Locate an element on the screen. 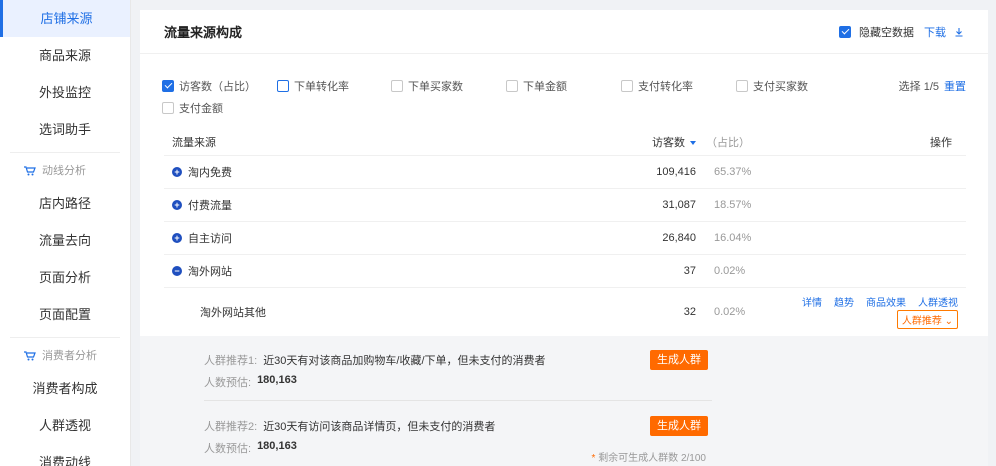  hide-empty-checkbox is located at coordinates (845, 31).